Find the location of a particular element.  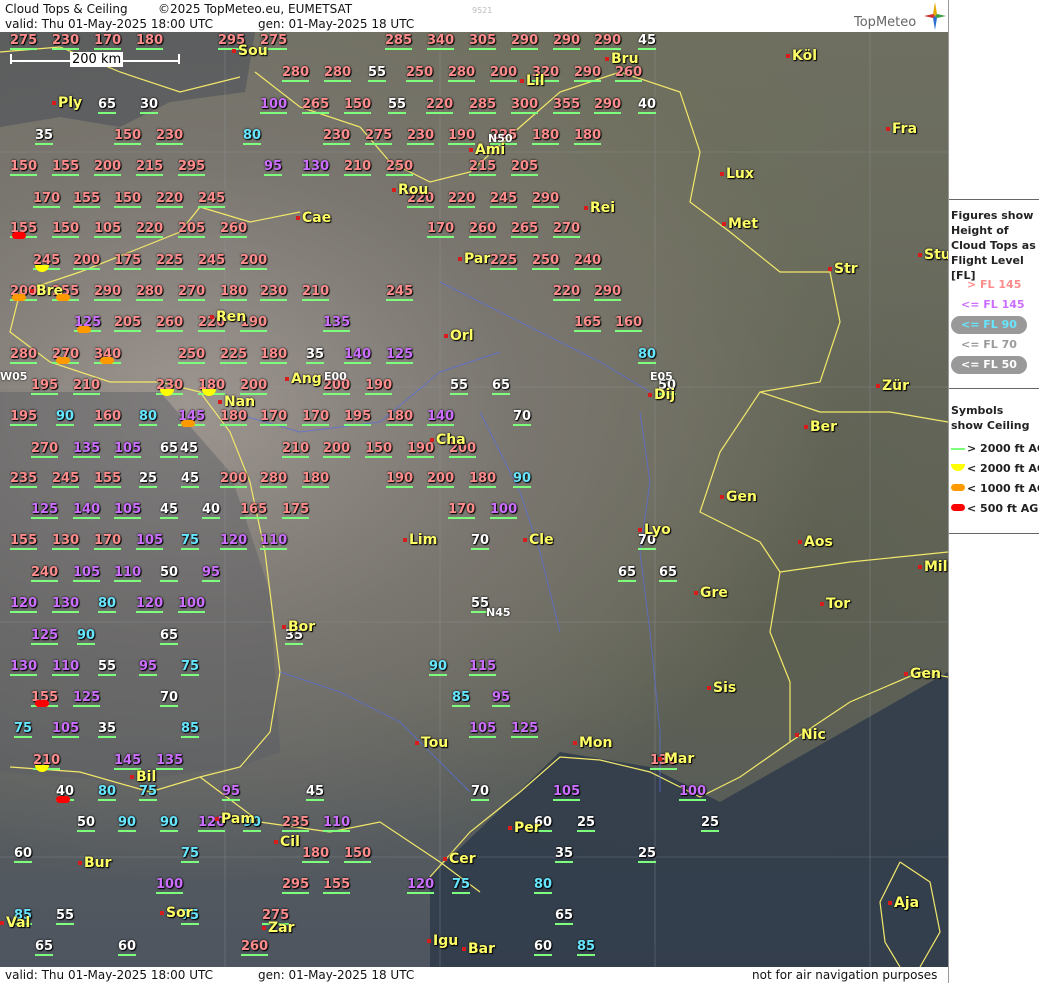

cloud-top-label: 215 is located at coordinates (483, 167).